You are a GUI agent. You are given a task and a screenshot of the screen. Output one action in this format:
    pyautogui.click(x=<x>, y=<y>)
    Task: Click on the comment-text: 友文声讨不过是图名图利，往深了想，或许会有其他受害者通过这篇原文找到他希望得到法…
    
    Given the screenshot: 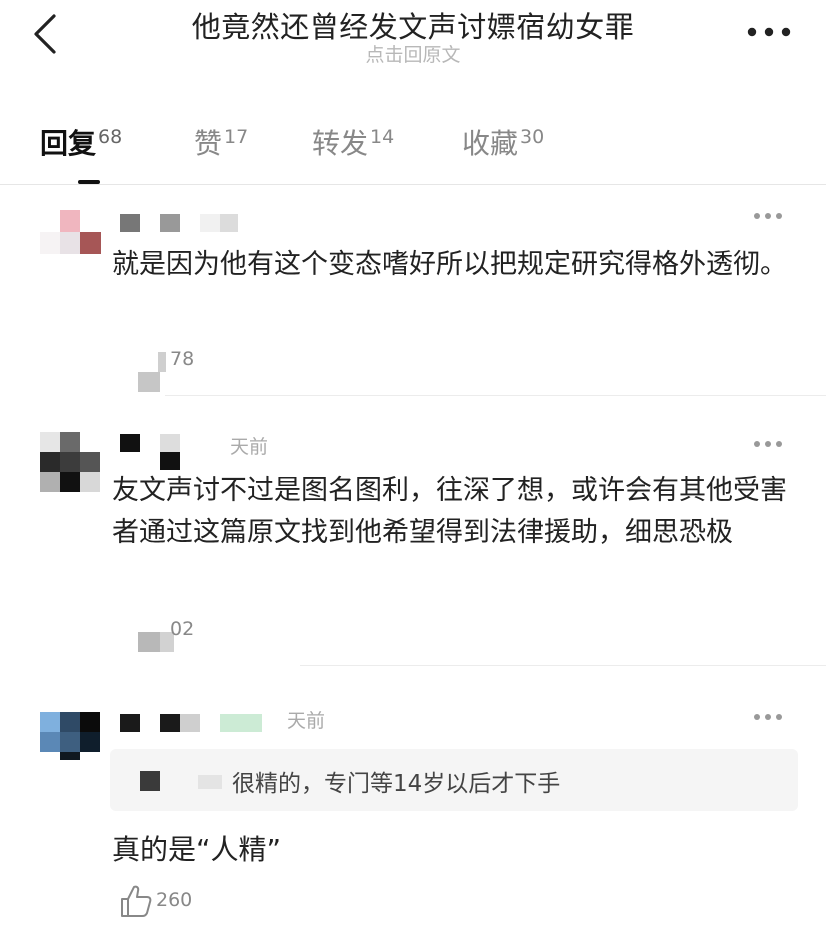 What is the action you would take?
    pyautogui.click(x=449, y=511)
    